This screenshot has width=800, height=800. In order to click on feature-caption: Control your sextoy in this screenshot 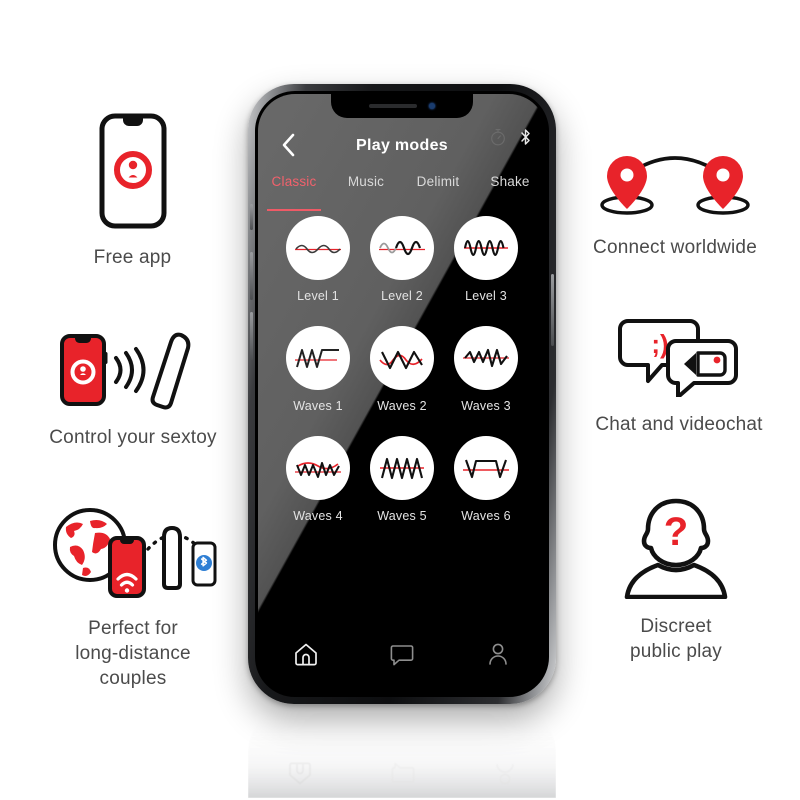, I will do `click(133, 437)`.